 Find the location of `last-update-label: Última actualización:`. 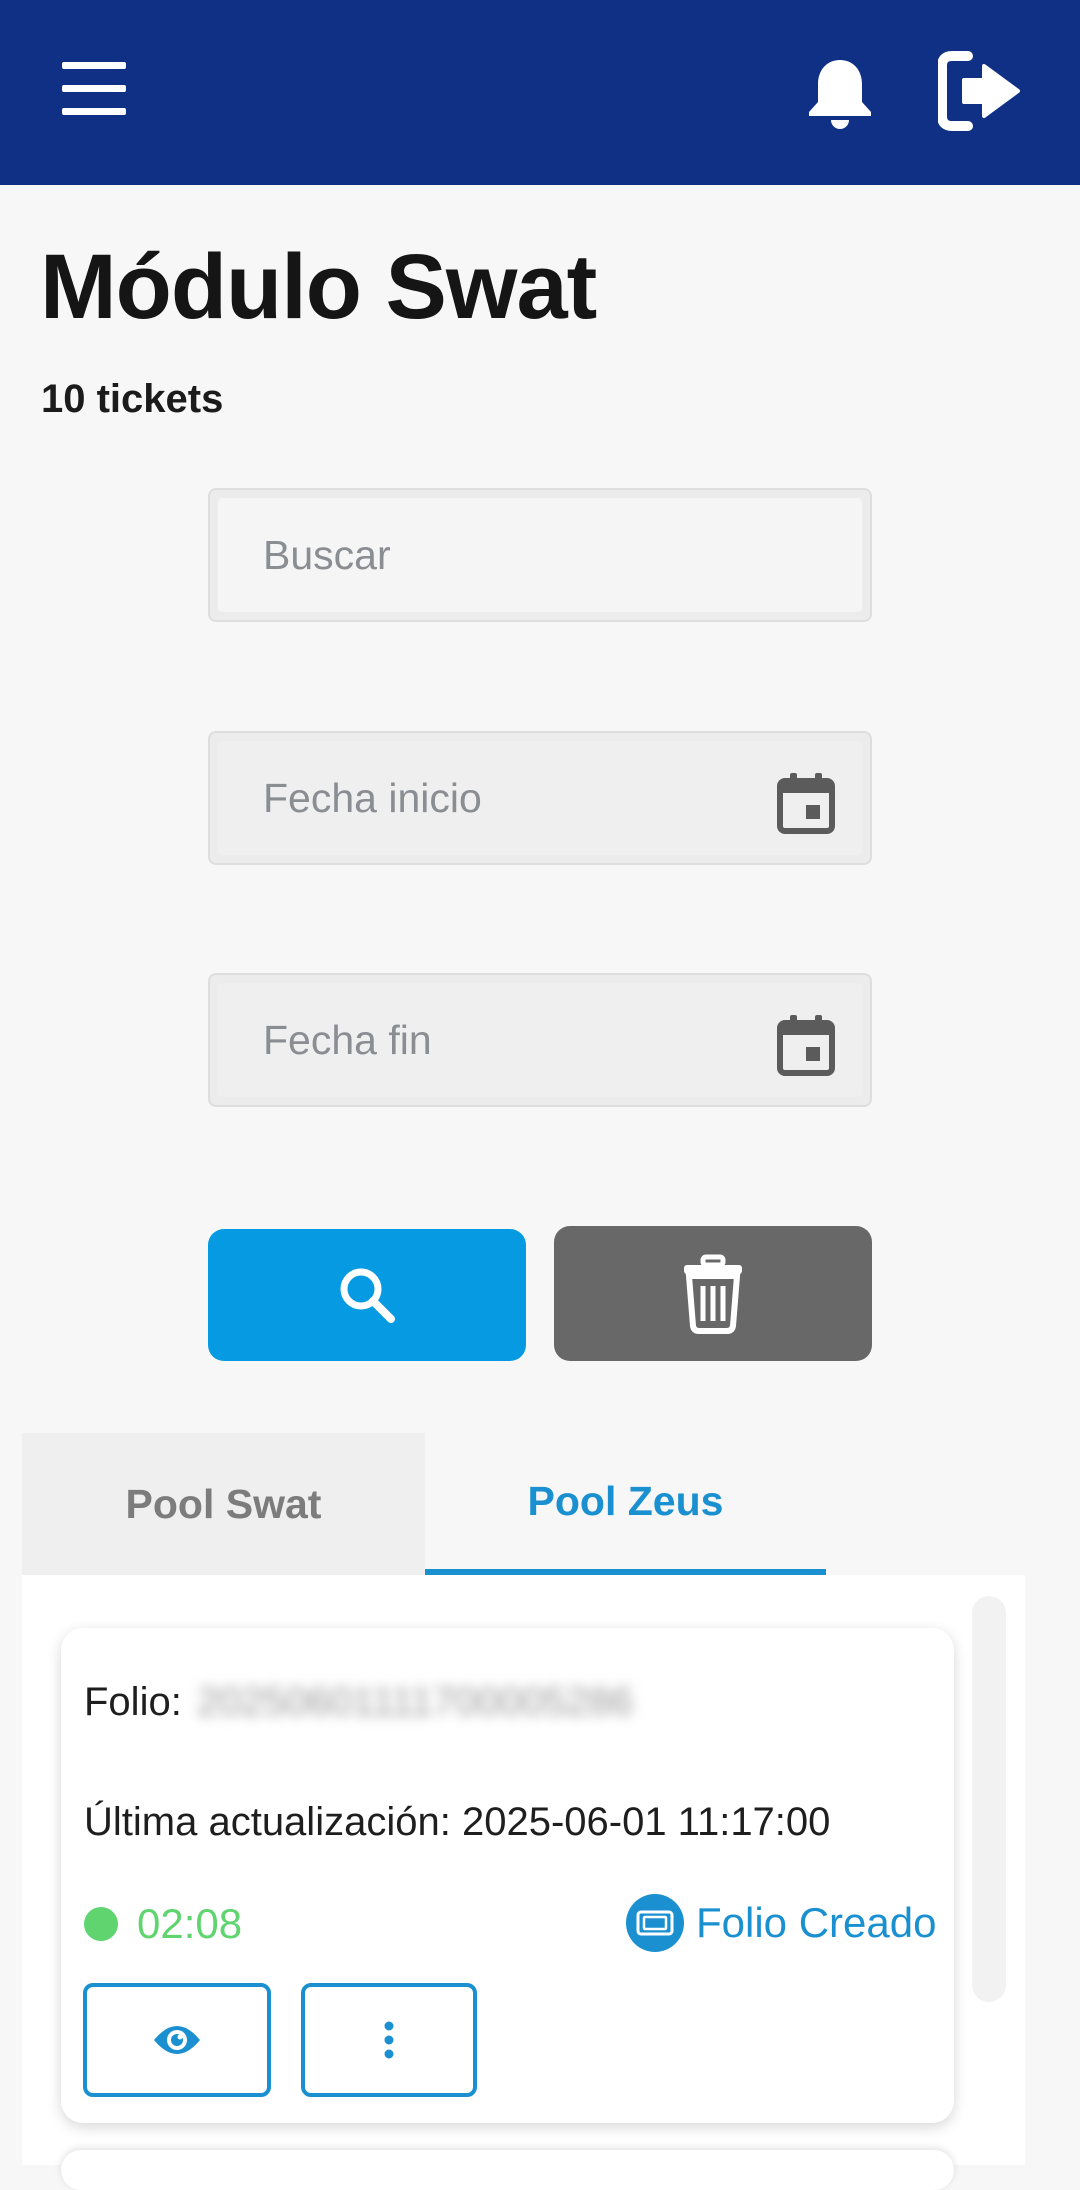

last-update-label: Última actualización: is located at coordinates (267, 1822).